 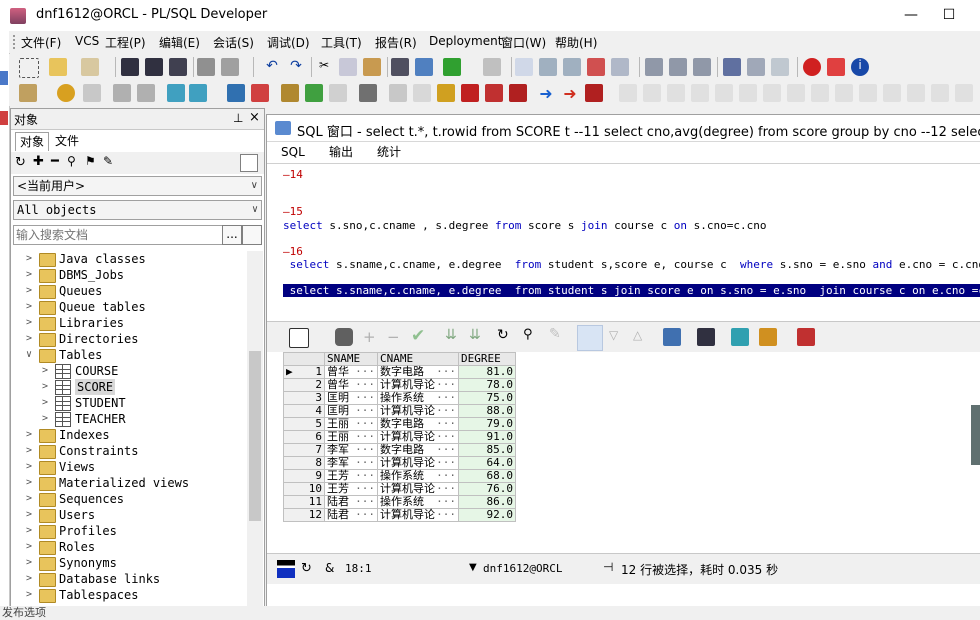 What do you see at coordinates (351, 437) in the screenshot?
I see `cell-sname: 王丽 ···` at bounding box center [351, 437].